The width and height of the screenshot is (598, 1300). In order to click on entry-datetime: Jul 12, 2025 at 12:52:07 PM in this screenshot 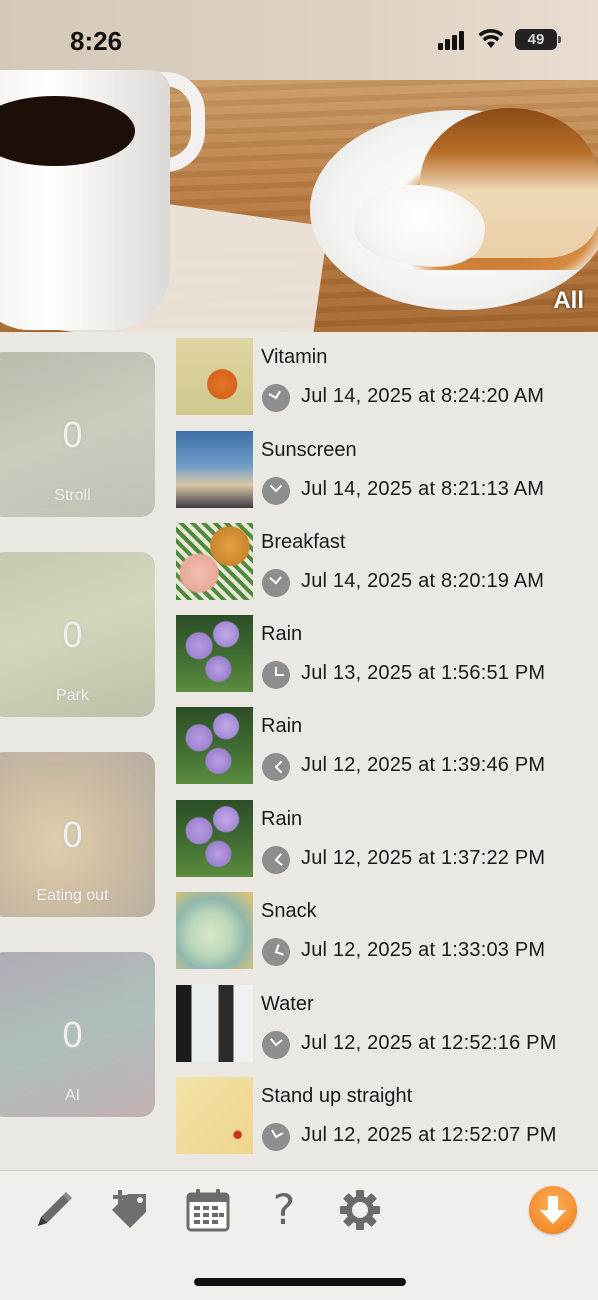, I will do `click(429, 1135)`.